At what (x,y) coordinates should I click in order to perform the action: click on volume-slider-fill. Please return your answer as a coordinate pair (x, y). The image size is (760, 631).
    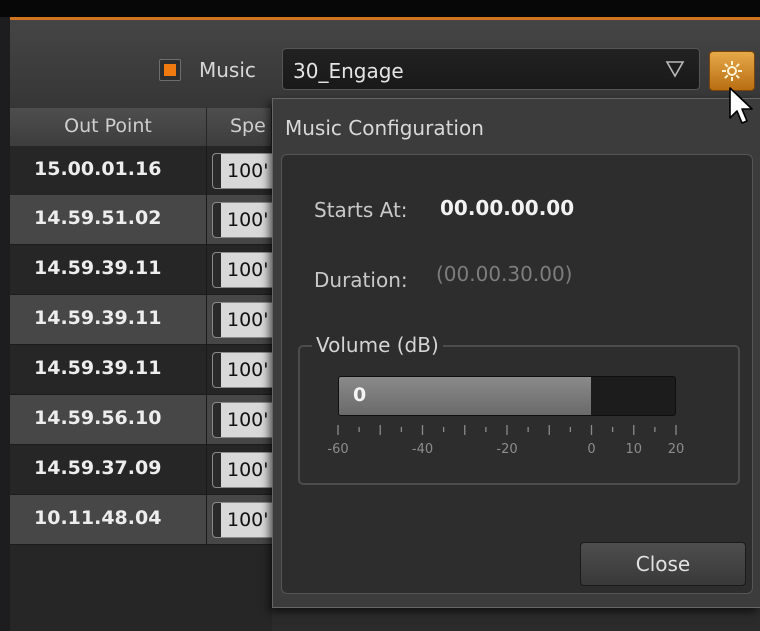
    Looking at the image, I should click on (465, 396).